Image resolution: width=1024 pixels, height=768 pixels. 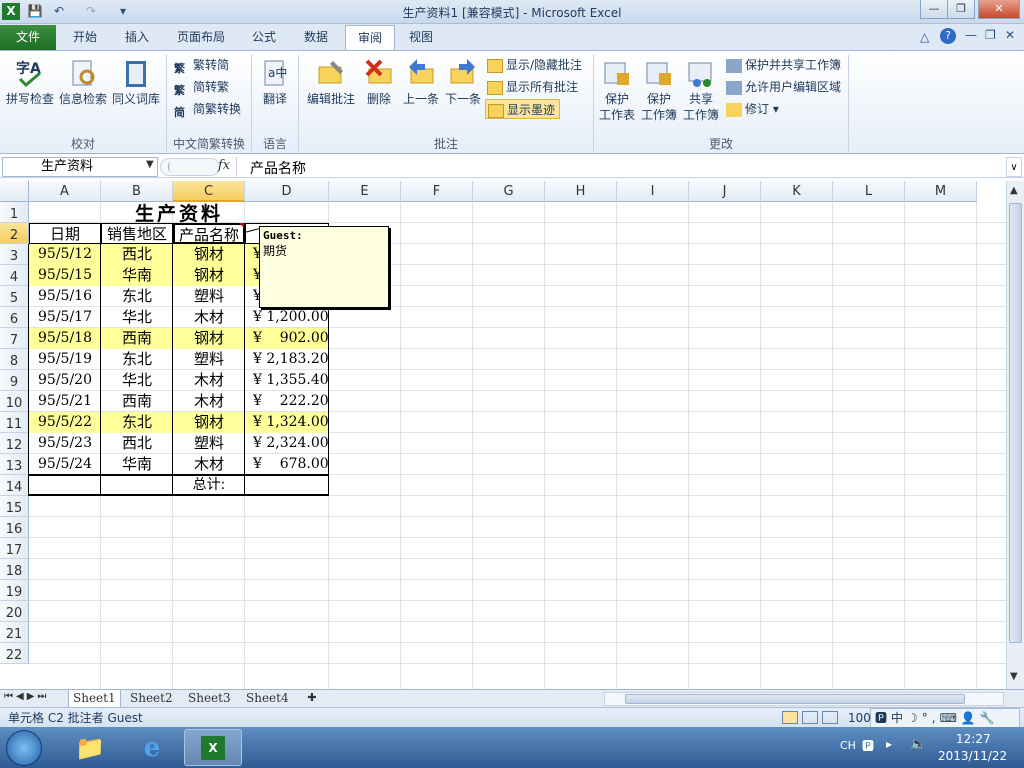 I want to click on ime-icon: 🅿, so click(x=868, y=745).